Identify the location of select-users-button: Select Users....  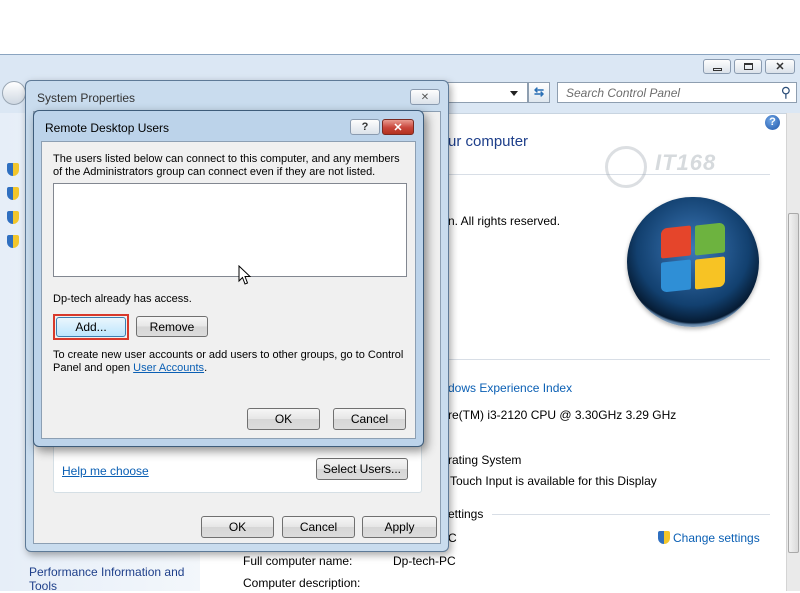
(362, 469).